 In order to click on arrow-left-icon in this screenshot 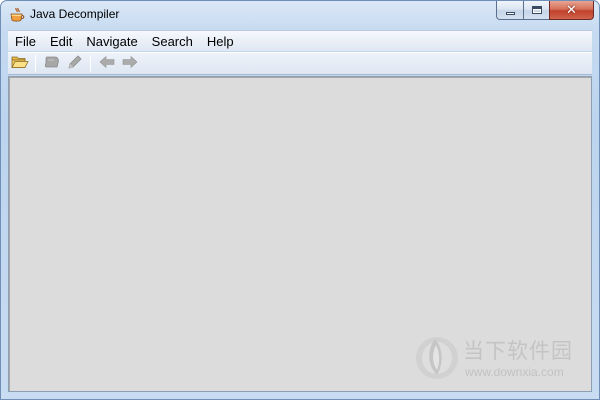, I will do `click(107, 64)`.